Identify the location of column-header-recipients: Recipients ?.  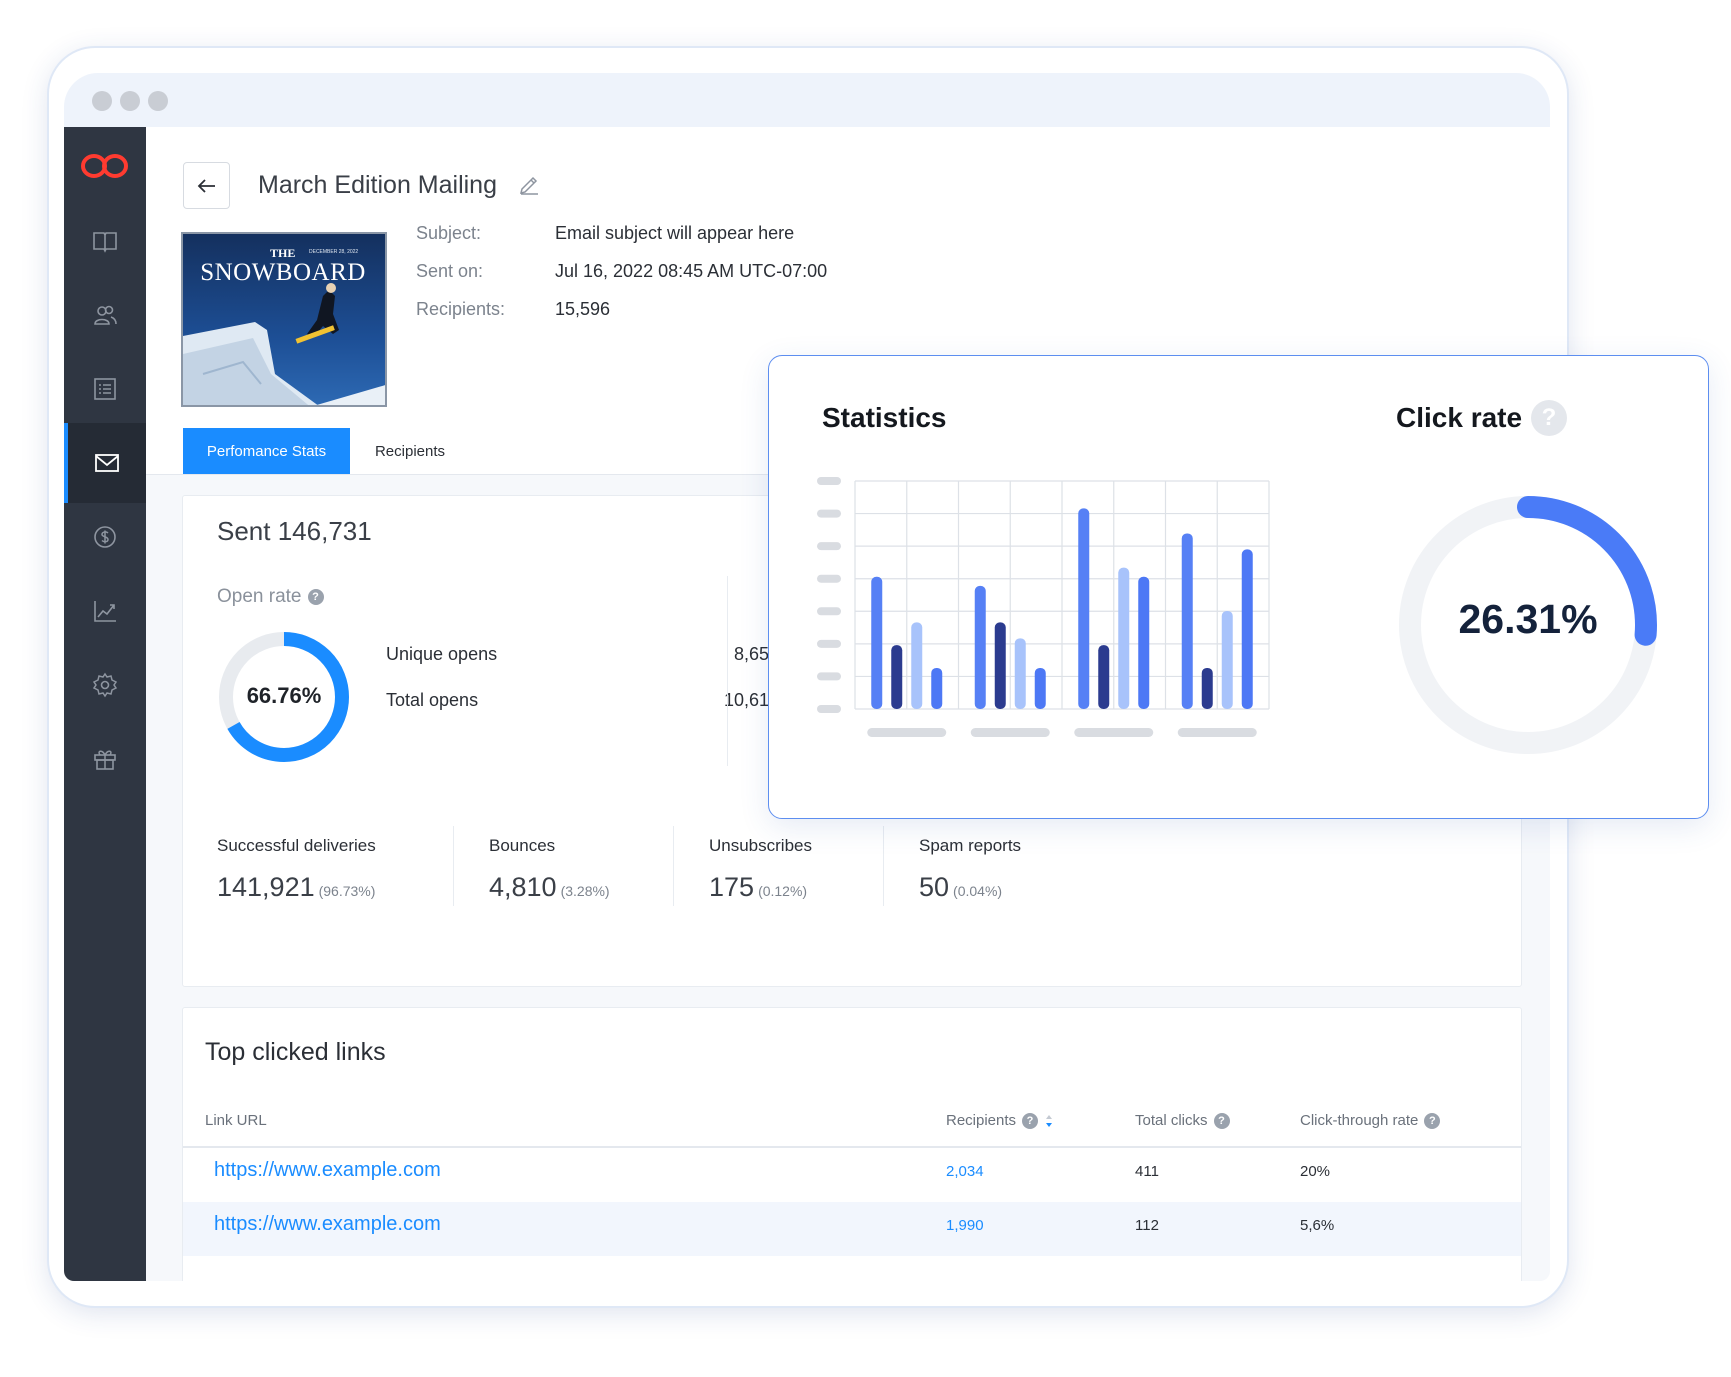
(1000, 1120).